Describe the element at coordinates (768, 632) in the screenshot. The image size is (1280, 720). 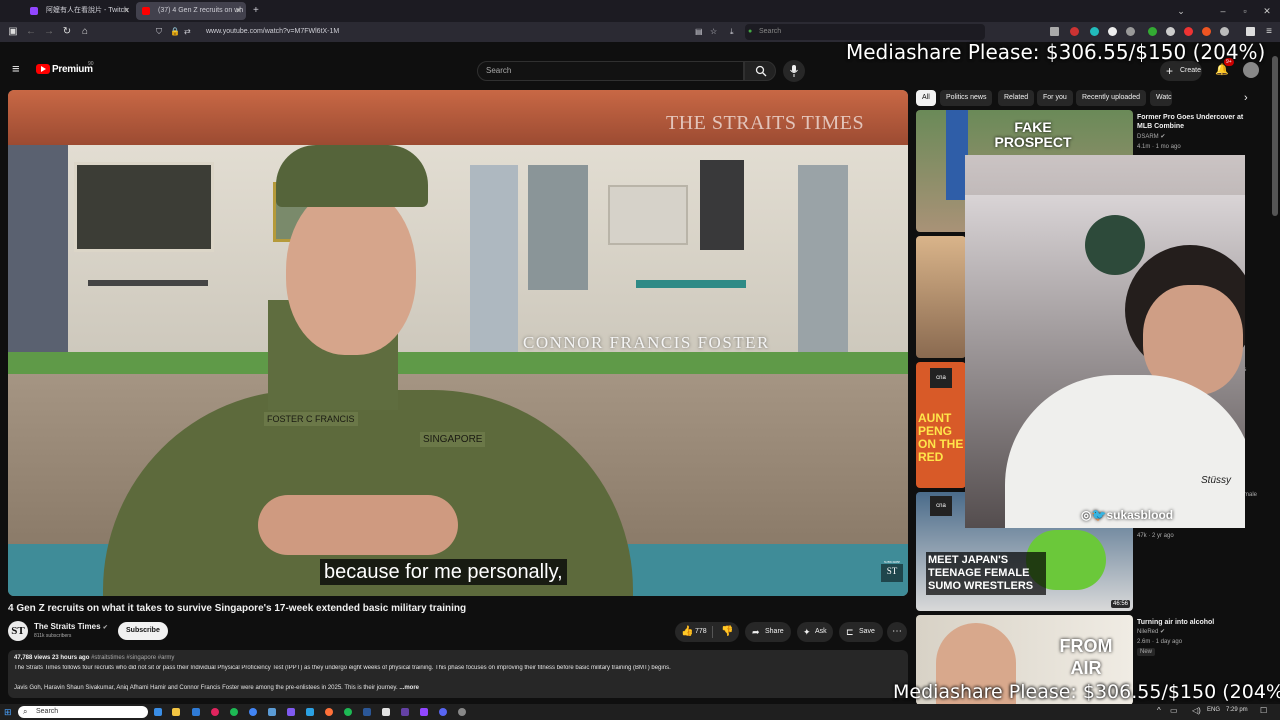
I see `share-button: ➦ Share` at that location.